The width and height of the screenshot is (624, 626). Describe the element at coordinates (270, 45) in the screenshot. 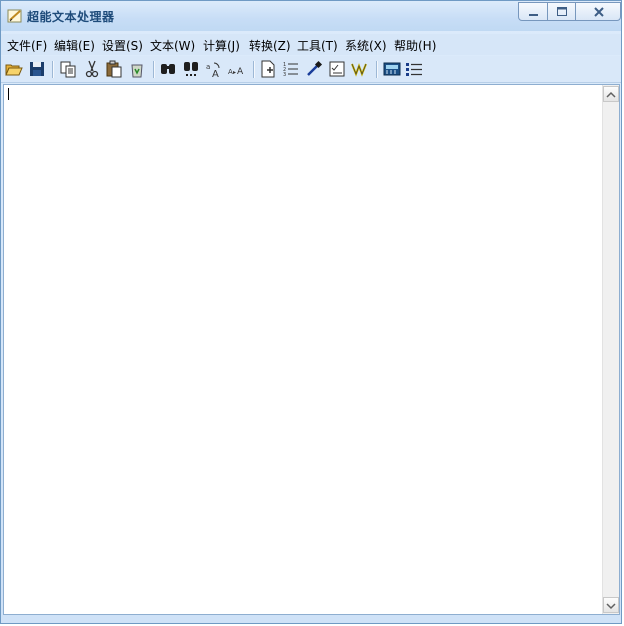

I see `menu-convert: 转换(Z)` at that location.